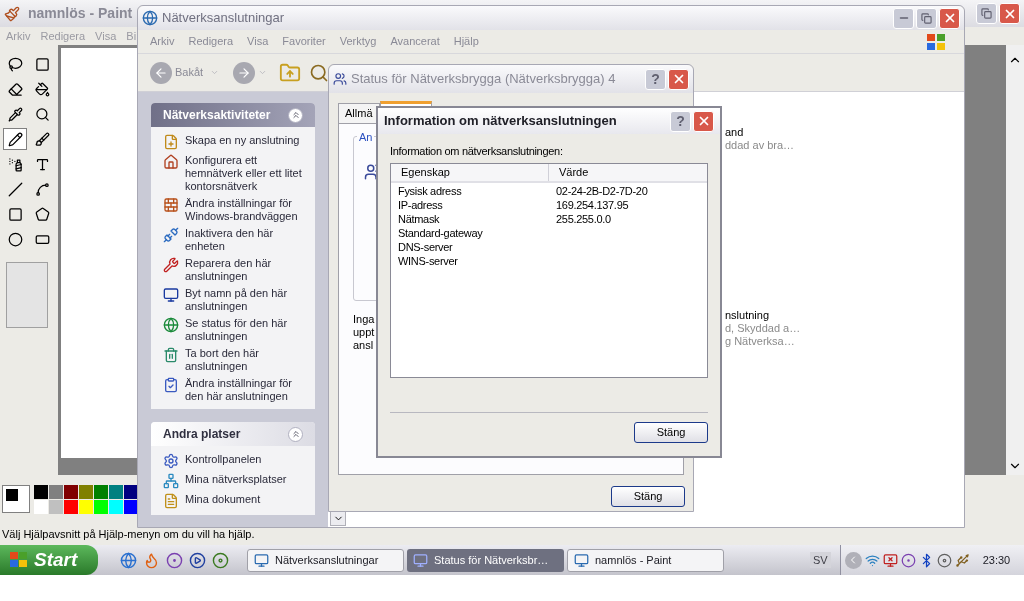  What do you see at coordinates (500, 121) in the screenshot?
I see `window-title: Information om nätverksanslutningen` at bounding box center [500, 121].